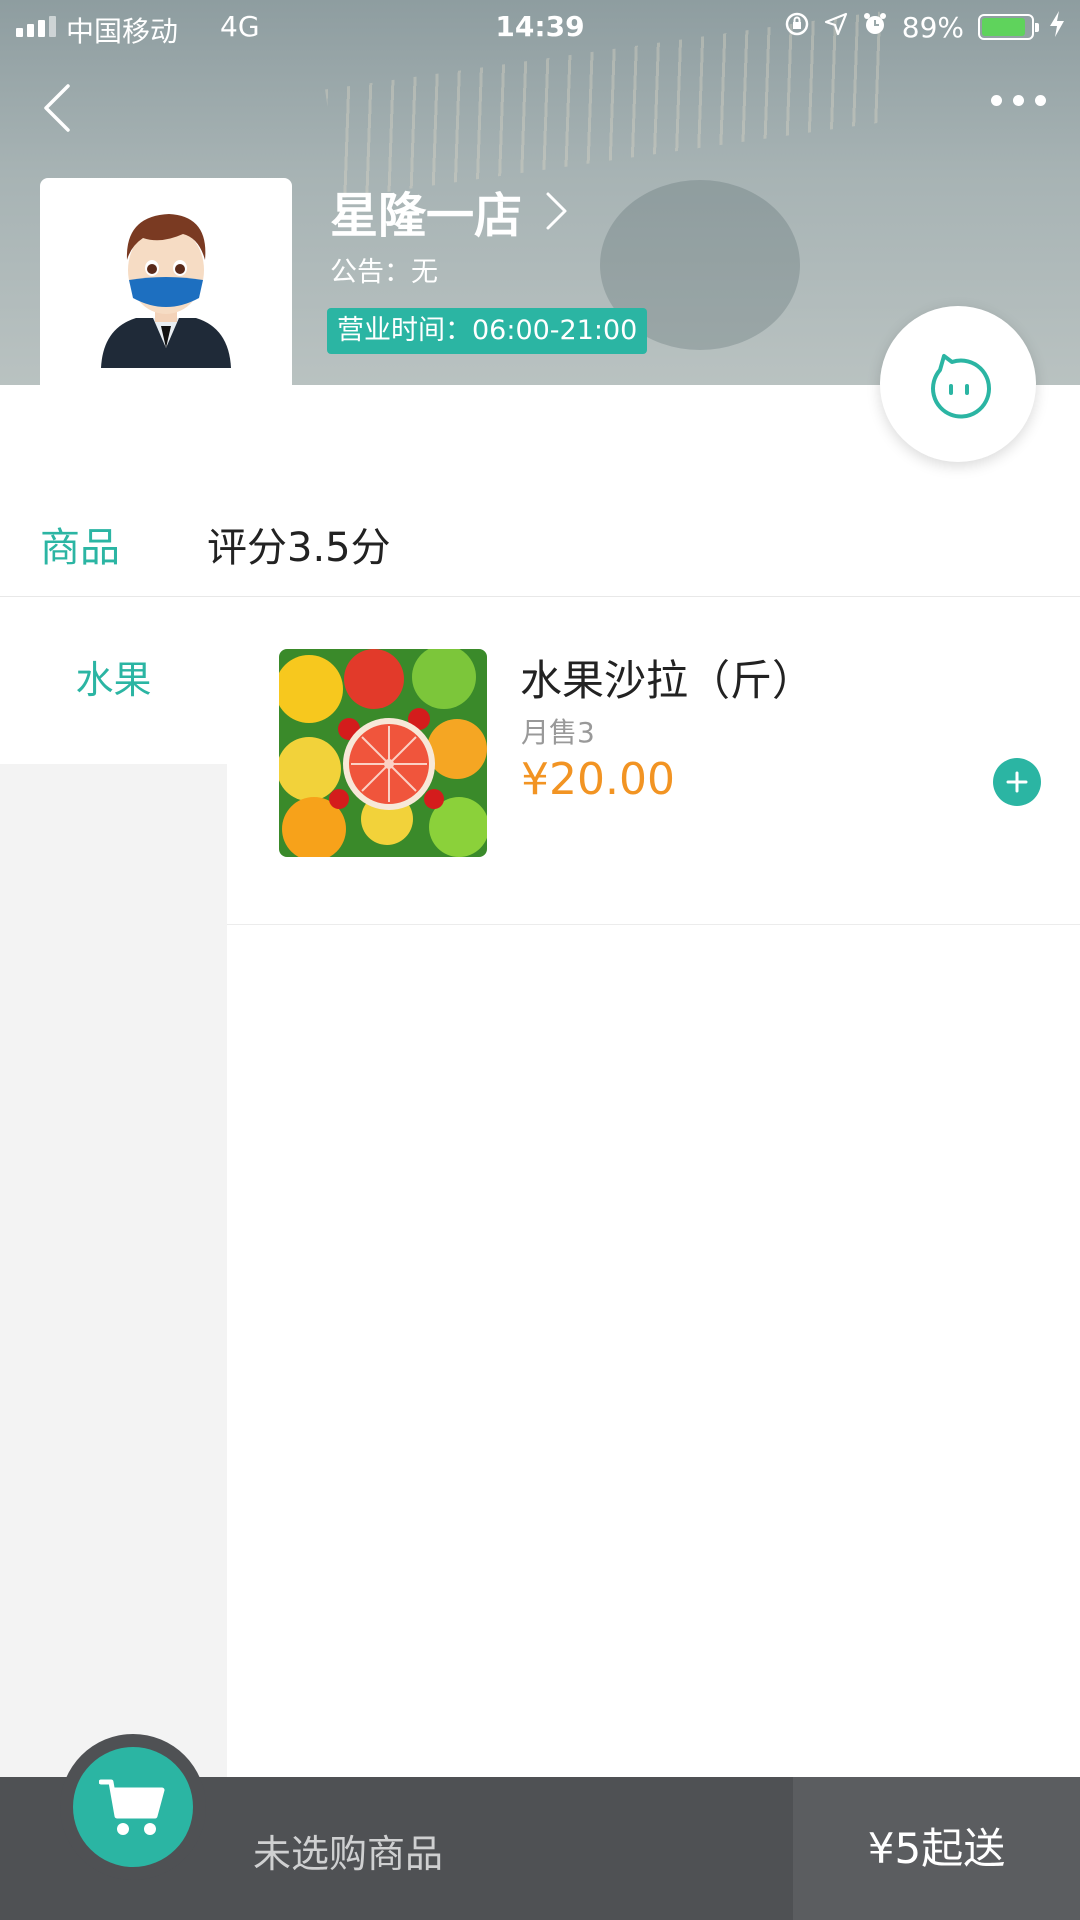  Describe the element at coordinates (936, 1848) in the screenshot. I see `checkout-button: ¥5起送` at that location.